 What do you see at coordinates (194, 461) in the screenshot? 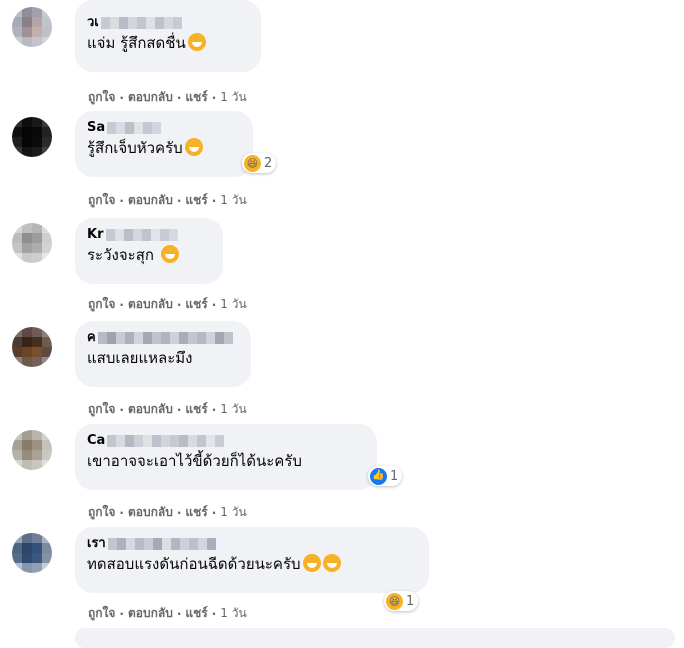
I see `comment-text: เขาอาจจะเอาไว้ขี้ด้วยก็ได้นะครับ` at bounding box center [194, 461].